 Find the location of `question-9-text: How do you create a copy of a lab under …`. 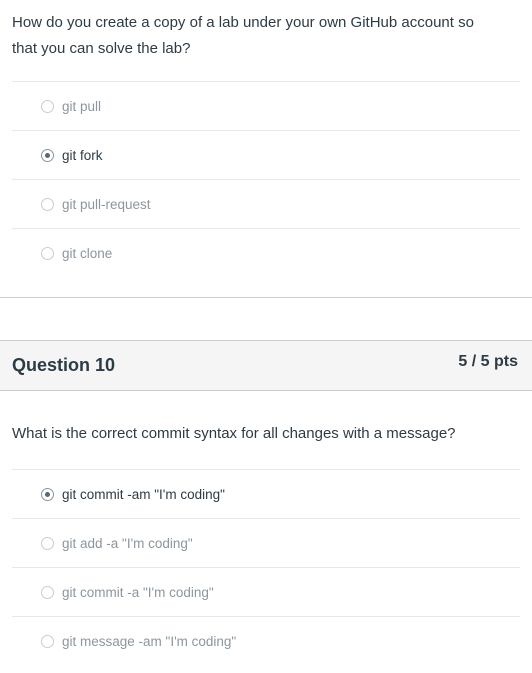

question-9-text: How do you create a copy of a lab under … is located at coordinates (243, 35).